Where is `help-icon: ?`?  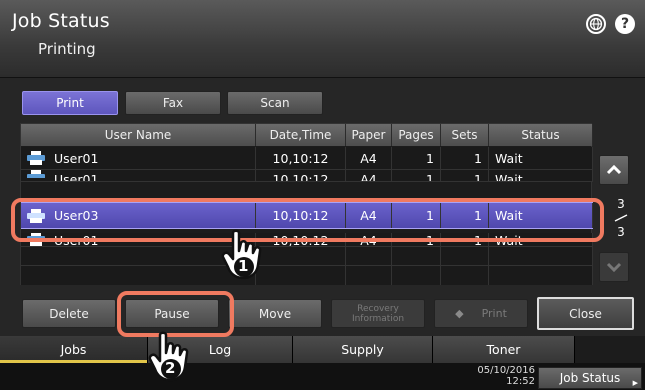 help-icon: ? is located at coordinates (625, 24).